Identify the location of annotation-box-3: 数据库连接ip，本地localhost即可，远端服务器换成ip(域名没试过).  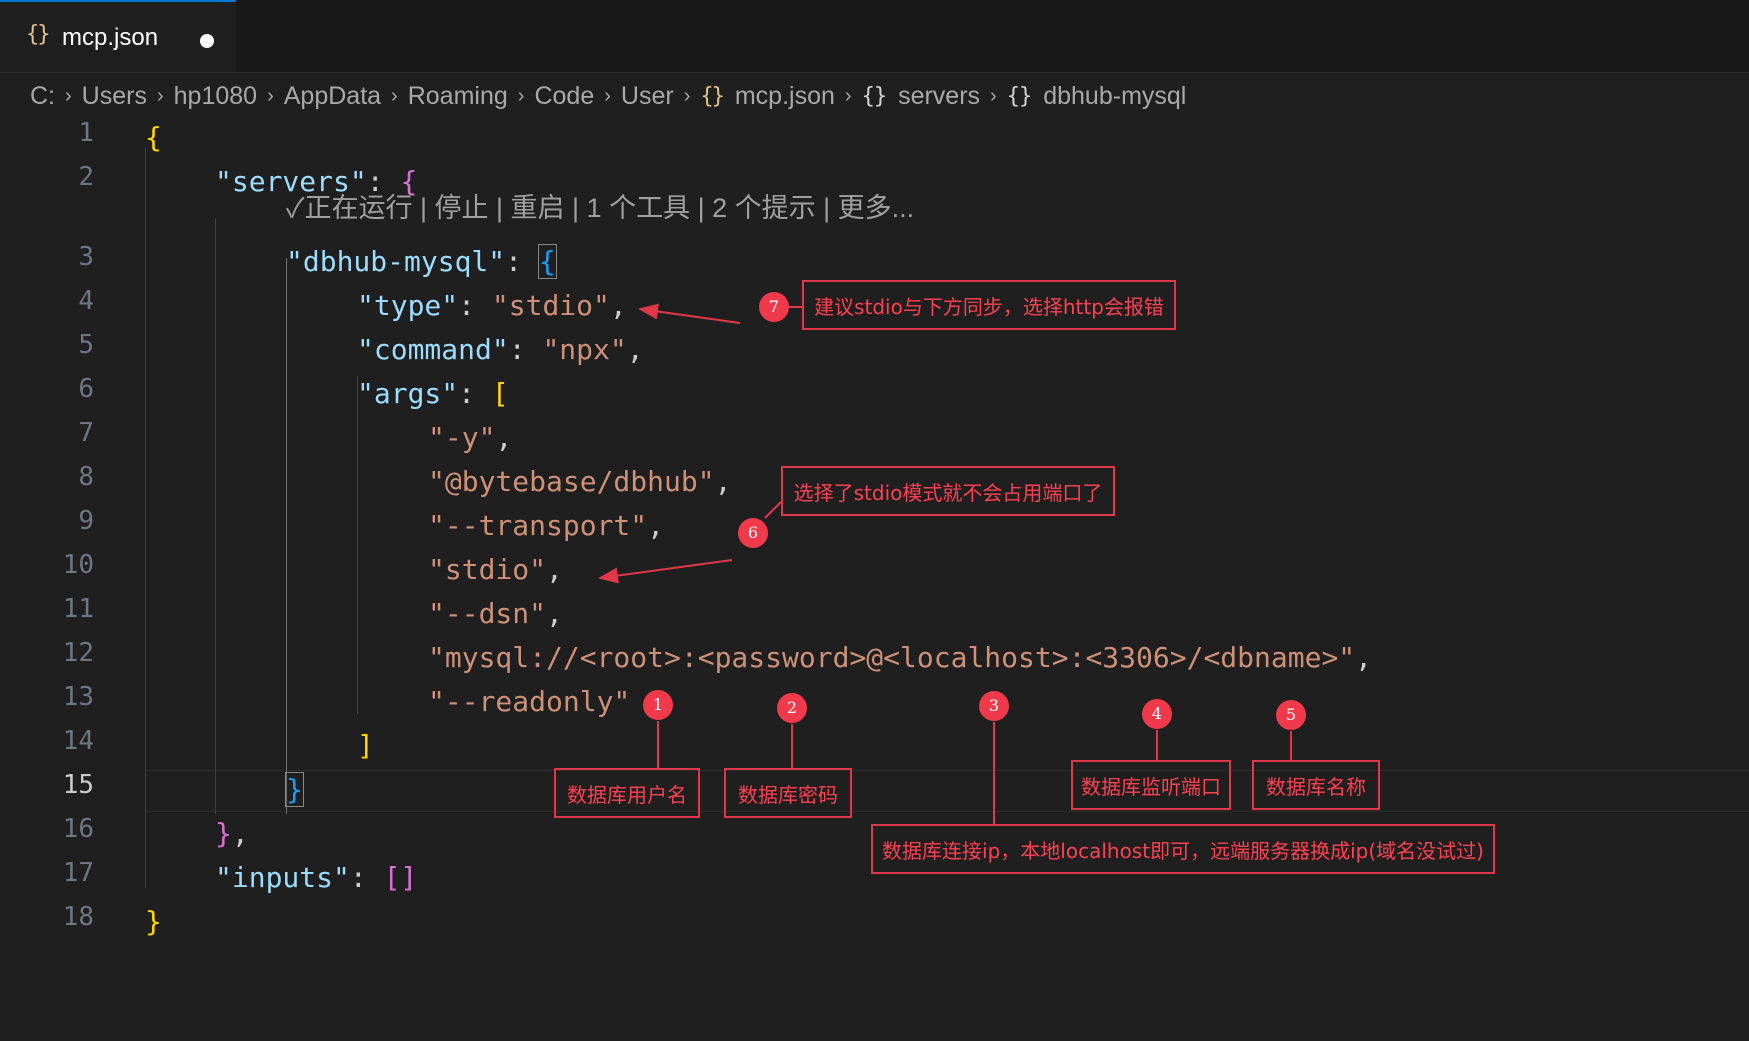
(1183, 849).